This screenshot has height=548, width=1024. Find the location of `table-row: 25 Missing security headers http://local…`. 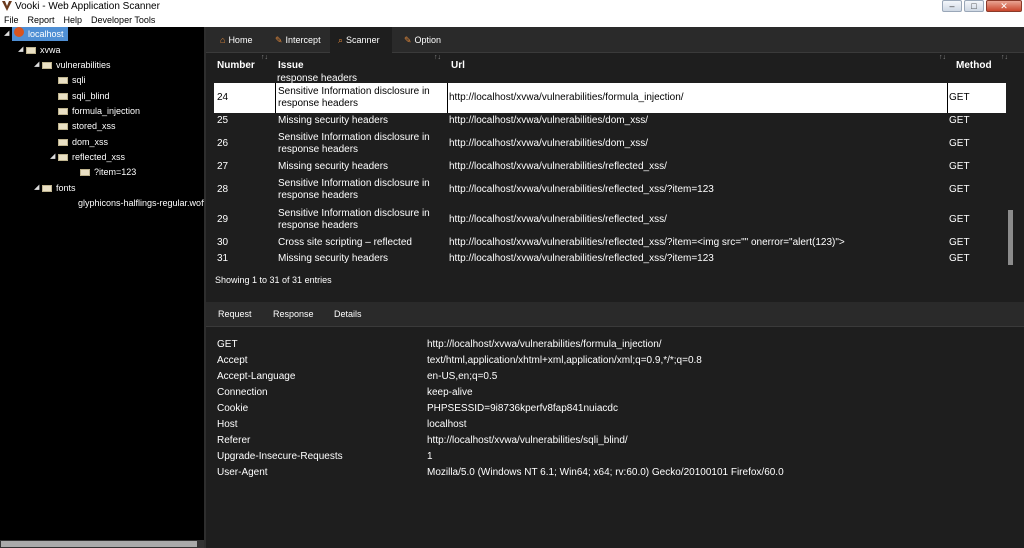

table-row: 25 Missing security headers http://local… is located at coordinates (610, 121).